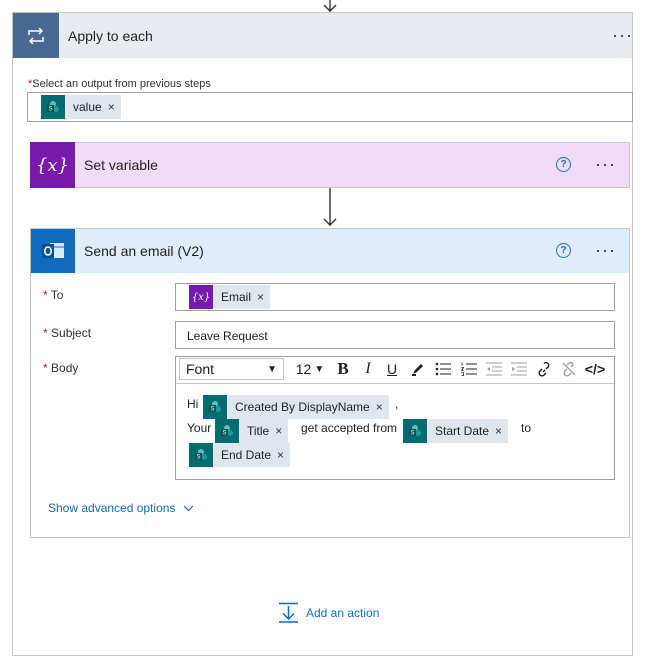  Describe the element at coordinates (330, 107) in the screenshot. I see `select-output-field: S value ×` at that location.